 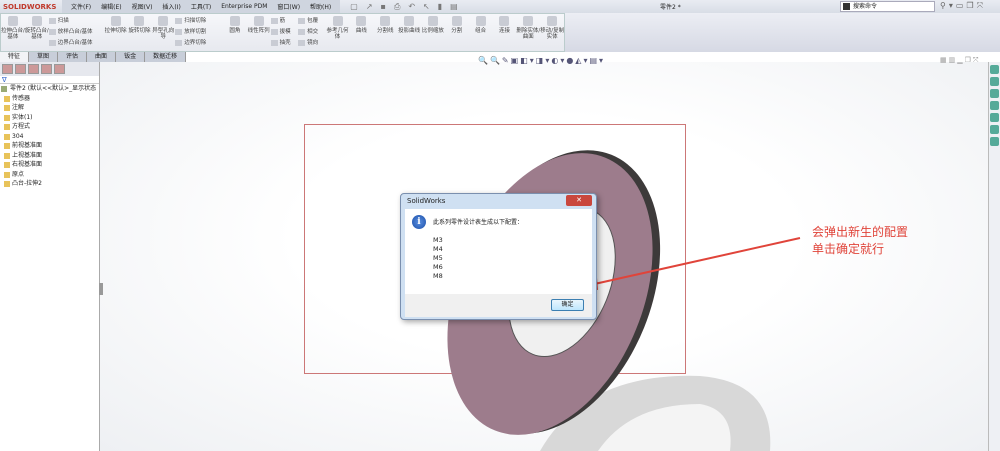 What do you see at coordinates (994, 141) in the screenshot?
I see `custom-properties-icon` at bounding box center [994, 141].